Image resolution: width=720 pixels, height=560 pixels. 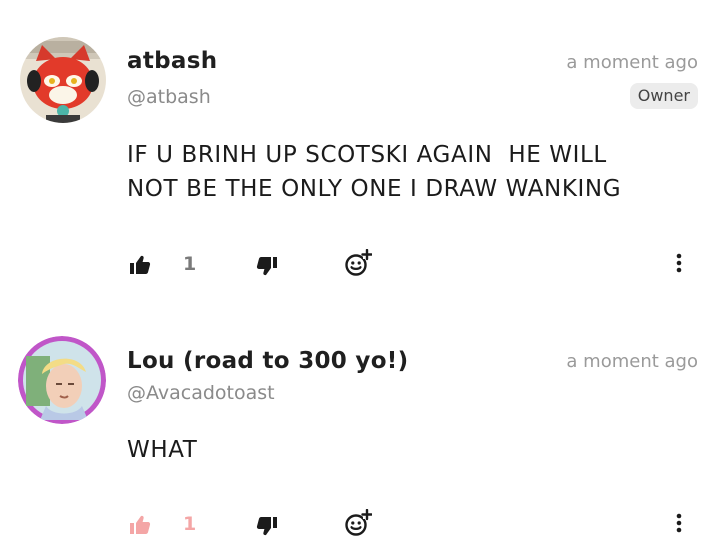 What do you see at coordinates (201, 393) in the screenshot?
I see `author-handle: @Avacadotoast` at bounding box center [201, 393].